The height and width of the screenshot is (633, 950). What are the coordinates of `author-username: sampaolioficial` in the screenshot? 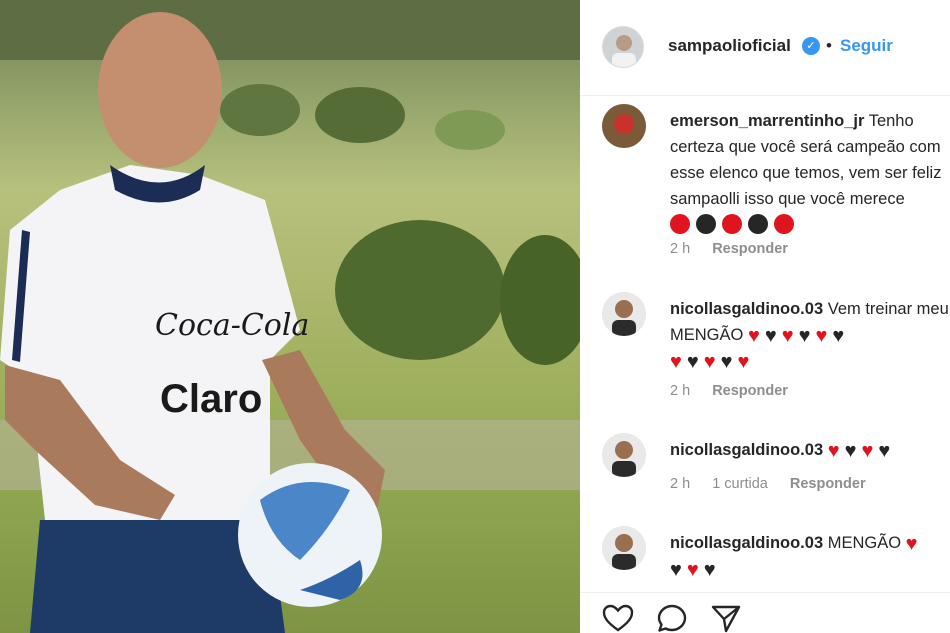 It's located at (729, 46).